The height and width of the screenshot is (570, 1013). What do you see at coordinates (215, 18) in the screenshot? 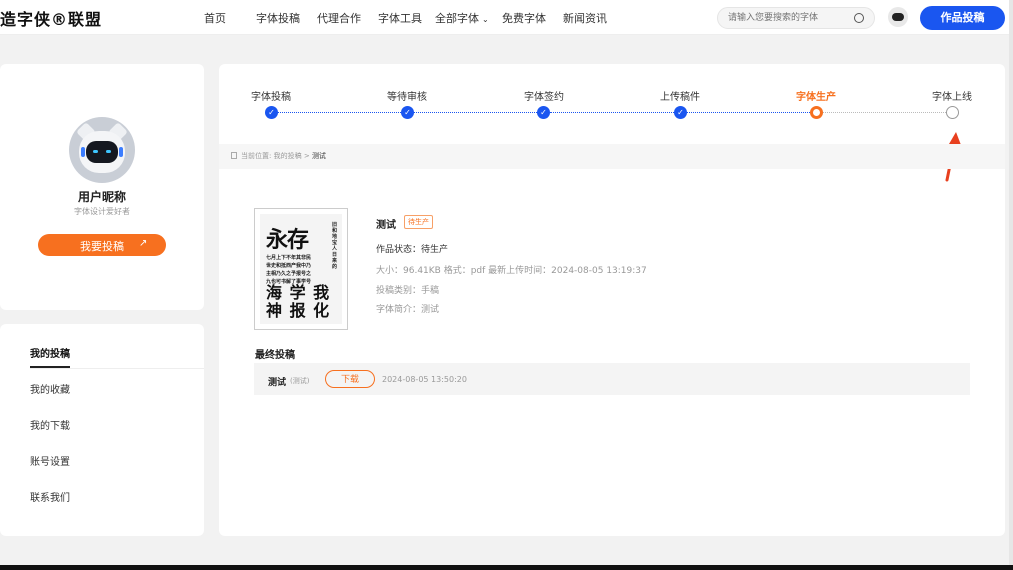
I see `nav-home: 首页` at bounding box center [215, 18].